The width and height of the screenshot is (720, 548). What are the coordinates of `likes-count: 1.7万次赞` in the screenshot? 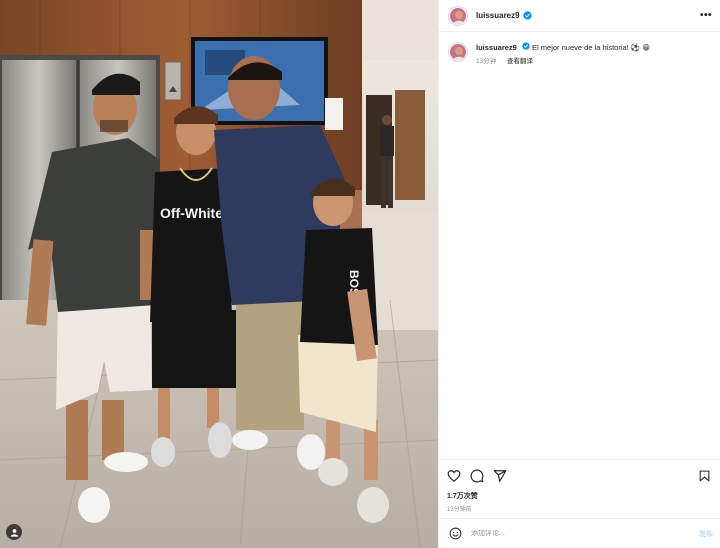 It's located at (579, 496).